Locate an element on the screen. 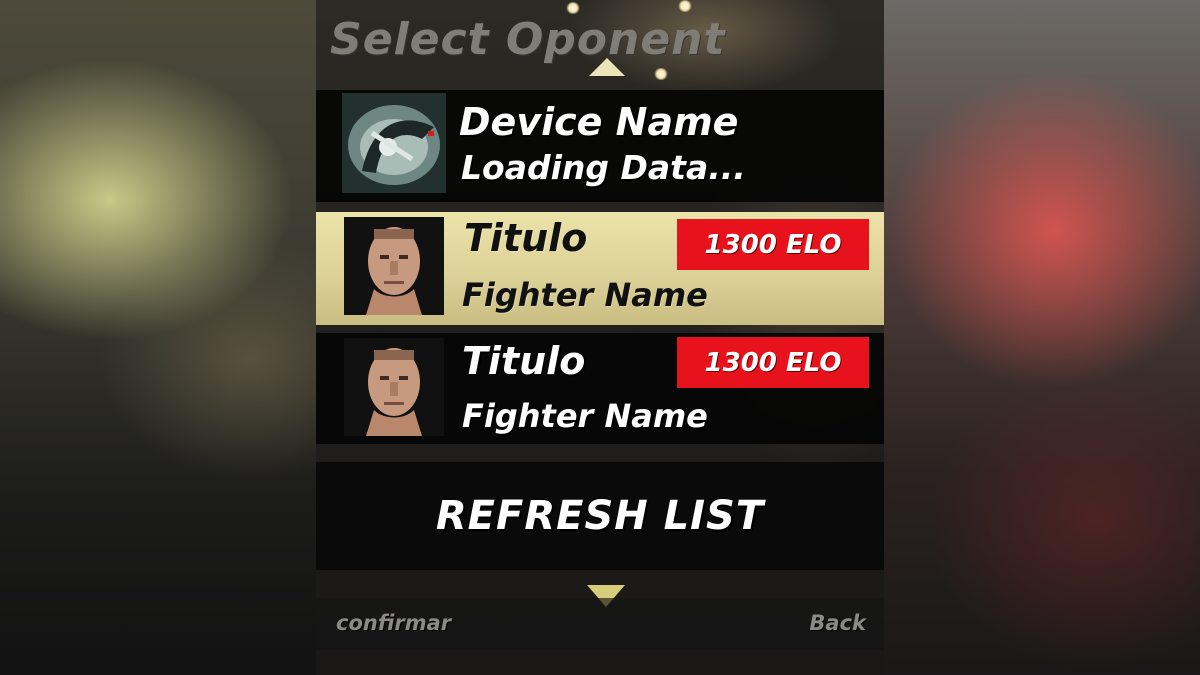 This screenshot has width=1200, height=675. refresh-list-button: REFRESH LIST is located at coordinates (600, 516).